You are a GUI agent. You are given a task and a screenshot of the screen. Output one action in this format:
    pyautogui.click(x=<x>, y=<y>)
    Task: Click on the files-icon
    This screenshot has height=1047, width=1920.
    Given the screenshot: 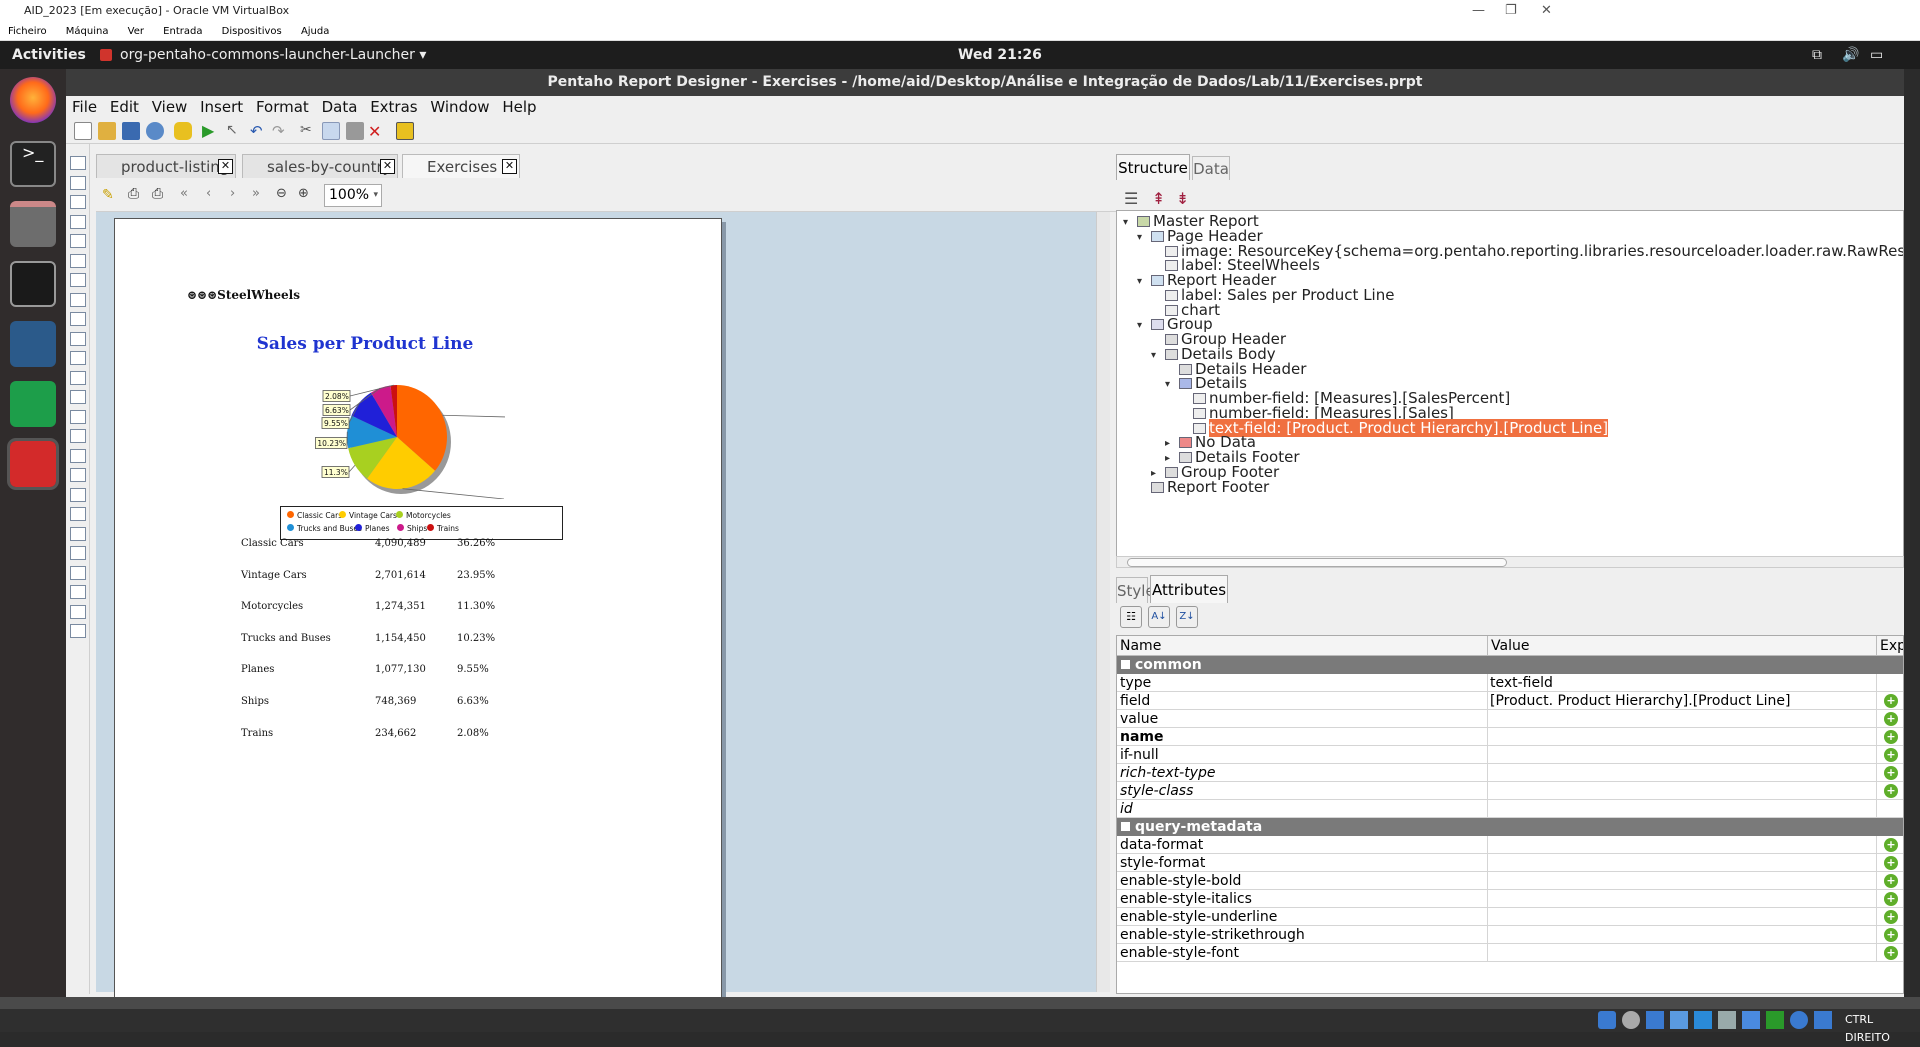 What is the action you would take?
    pyautogui.click(x=33, y=224)
    